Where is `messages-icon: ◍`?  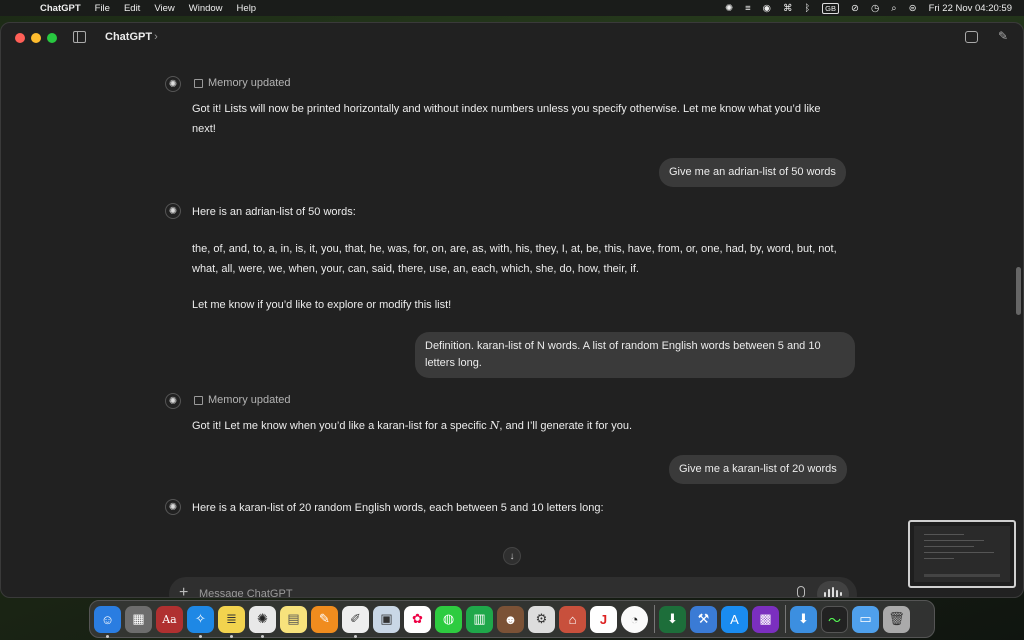
messages-icon: ◍ is located at coordinates (448, 619).